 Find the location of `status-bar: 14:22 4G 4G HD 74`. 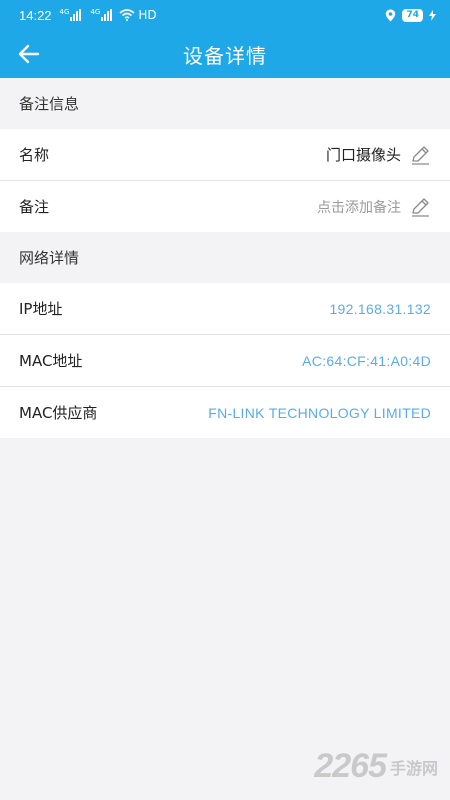

status-bar: 14:22 4G 4G HD 74 is located at coordinates (225, 15).